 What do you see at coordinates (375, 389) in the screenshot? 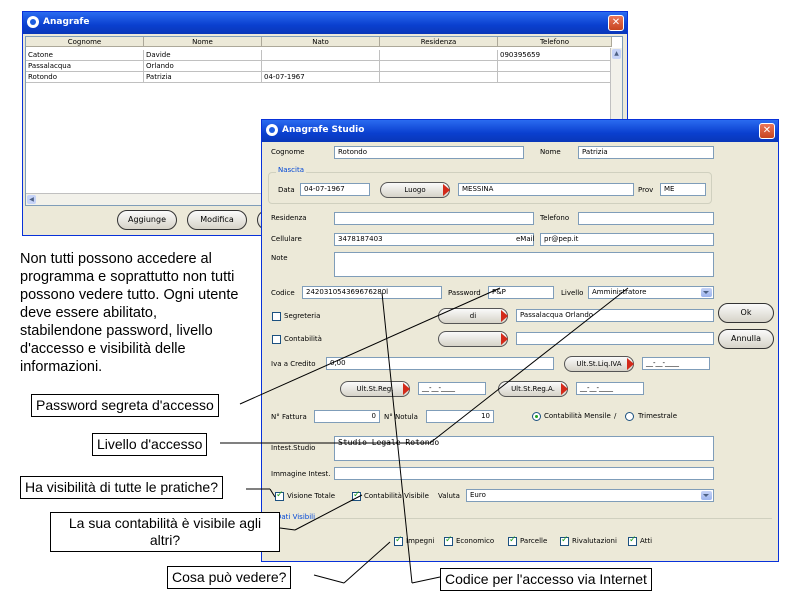
I see `ult-st-reg-button: Ult.St.Reg.` at bounding box center [375, 389].